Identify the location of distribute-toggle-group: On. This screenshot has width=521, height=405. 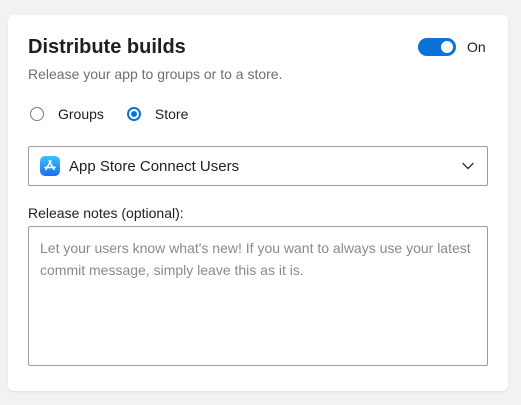
(452, 47).